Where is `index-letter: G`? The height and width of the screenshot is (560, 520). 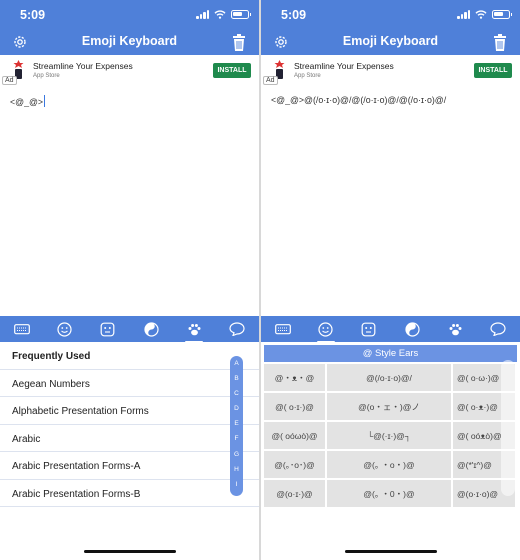 index-letter: G is located at coordinates (236, 454).